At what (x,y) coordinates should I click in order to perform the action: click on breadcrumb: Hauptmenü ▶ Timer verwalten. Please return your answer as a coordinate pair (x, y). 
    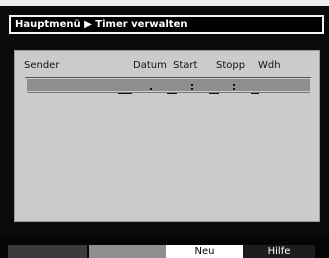
    Looking at the image, I should click on (166, 24).